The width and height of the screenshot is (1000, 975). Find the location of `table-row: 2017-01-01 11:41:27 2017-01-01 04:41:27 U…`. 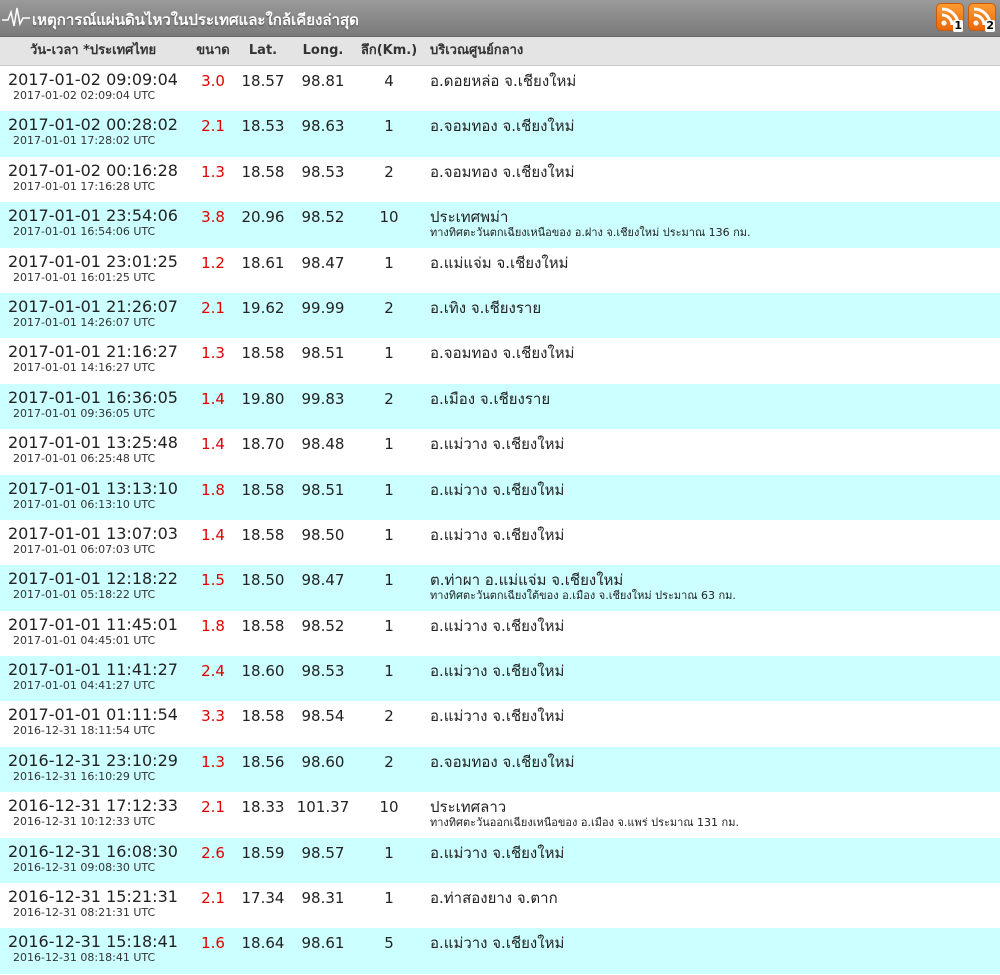

table-row: 2017-01-01 11:41:27 2017-01-01 04:41:27 U… is located at coordinates (500, 679).